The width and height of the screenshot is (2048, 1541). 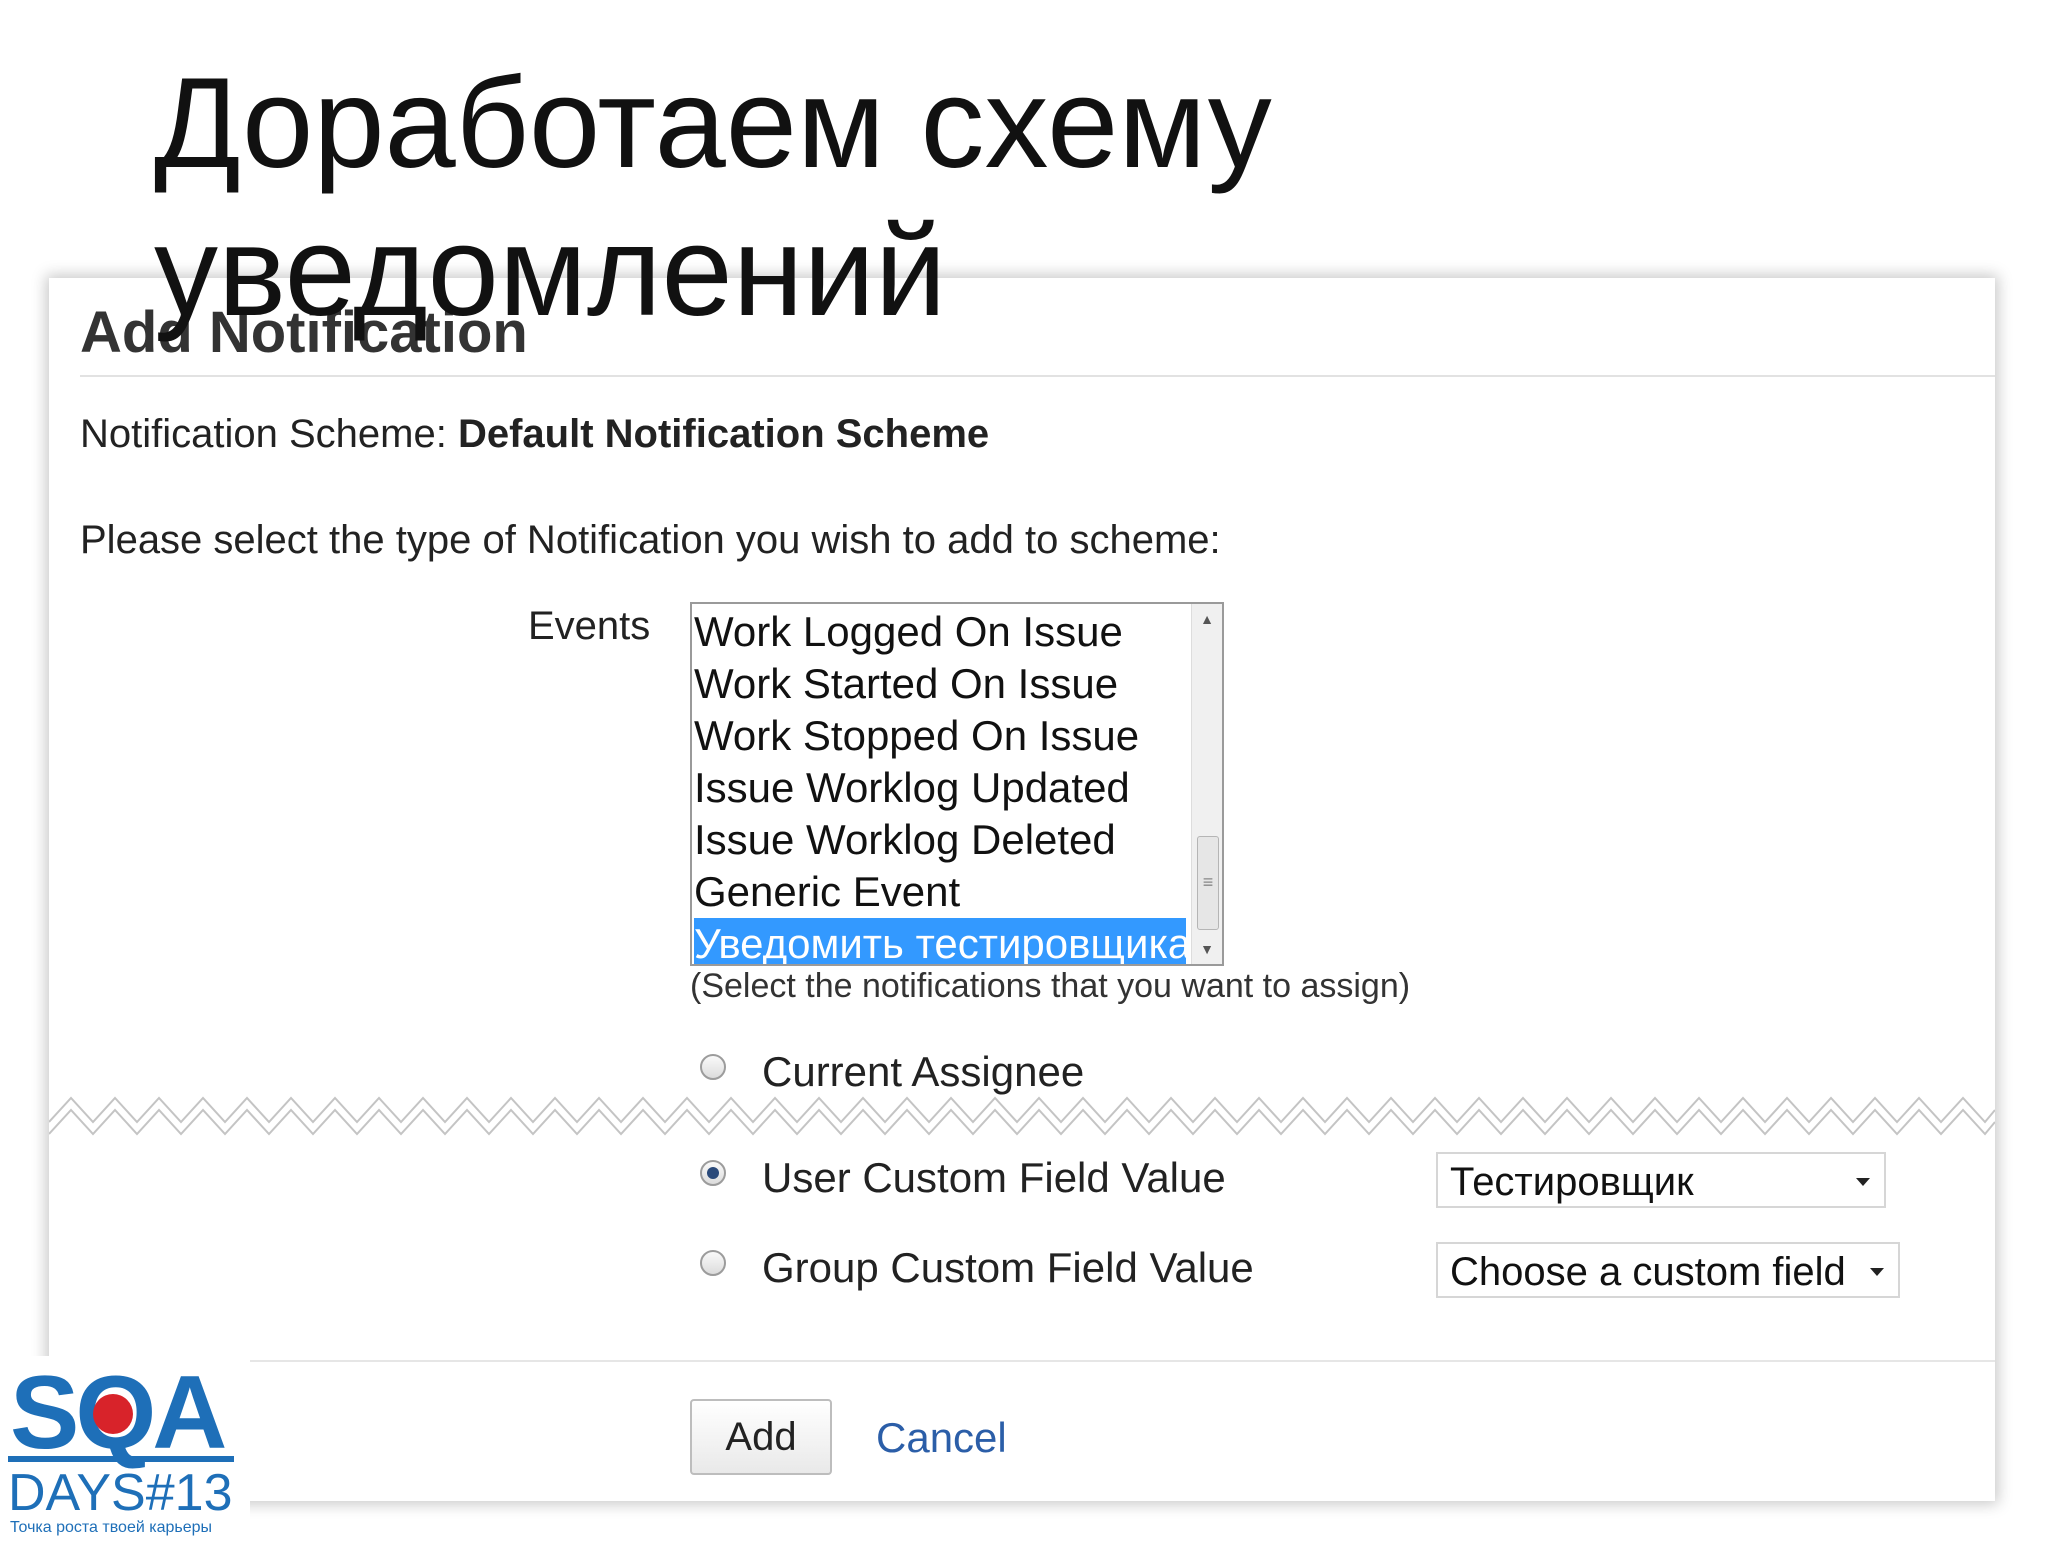 What do you see at coordinates (713, 1173) in the screenshot?
I see `user-custom-field-radio` at bounding box center [713, 1173].